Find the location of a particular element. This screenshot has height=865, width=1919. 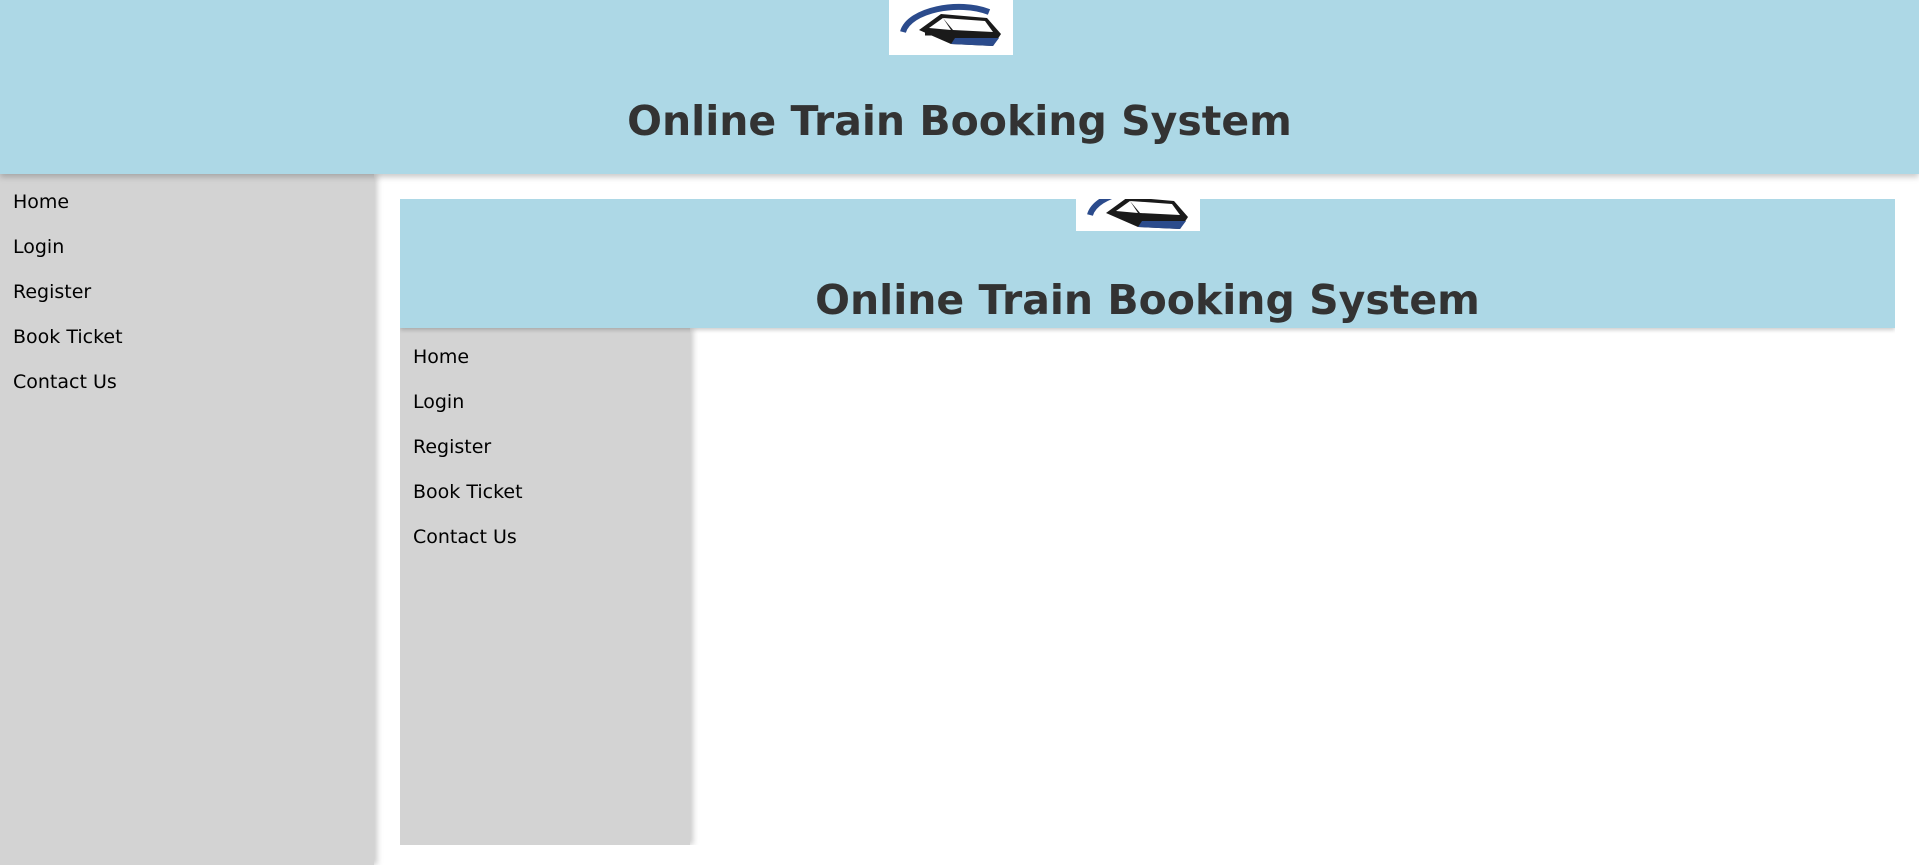

page-title: Online Train Booking System is located at coordinates (959, 121).